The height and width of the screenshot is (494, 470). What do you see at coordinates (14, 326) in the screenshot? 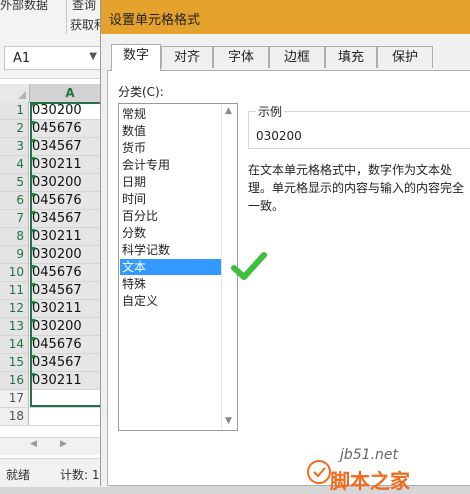
I see `row-header: 13` at bounding box center [14, 326].